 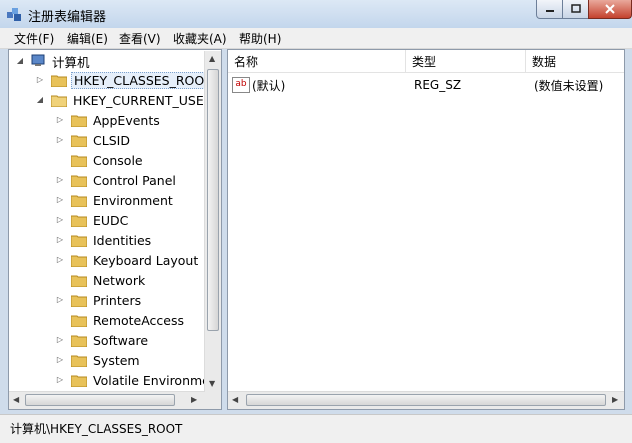 I want to click on tree-horizontal-scrollbar: ◀ ▶, so click(x=106, y=400).